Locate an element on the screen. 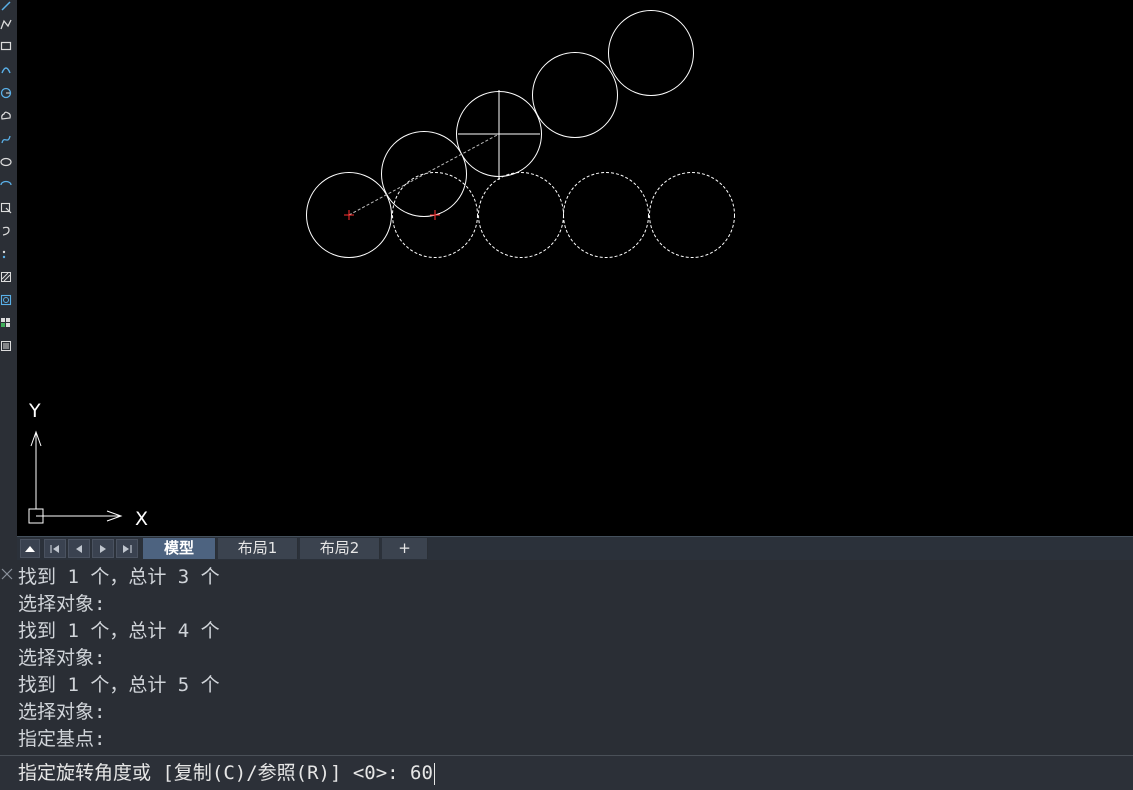 The image size is (1133, 790). make-block-icon is located at coordinates (6, 231).